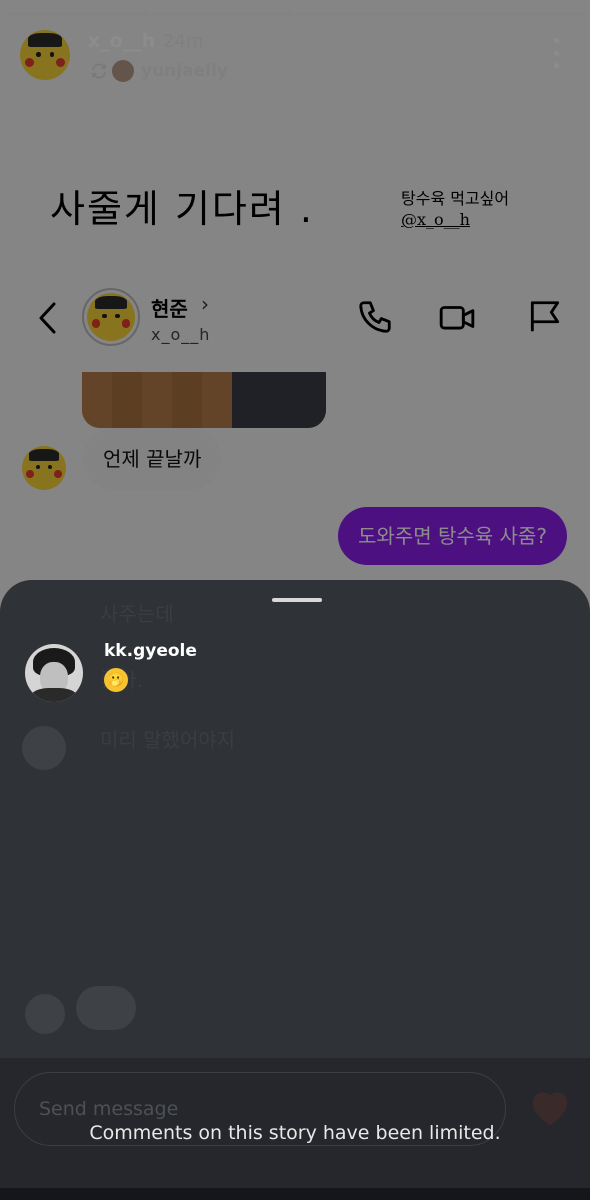  Describe the element at coordinates (455, 219) in the screenshot. I see `story-mention: @x_o__h` at that location.